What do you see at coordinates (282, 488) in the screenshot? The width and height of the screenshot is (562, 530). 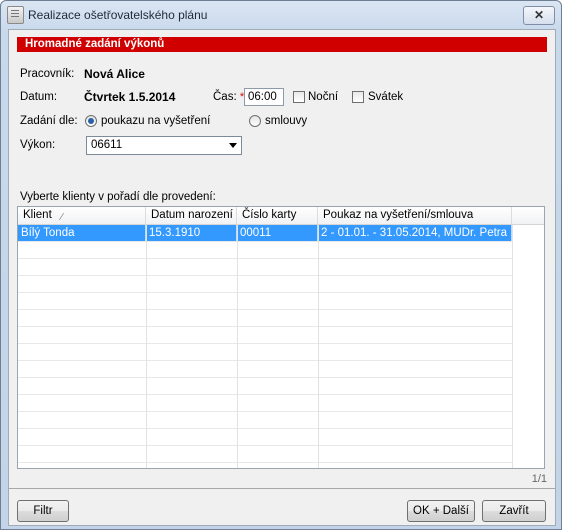 I see `footer-divider` at bounding box center [282, 488].